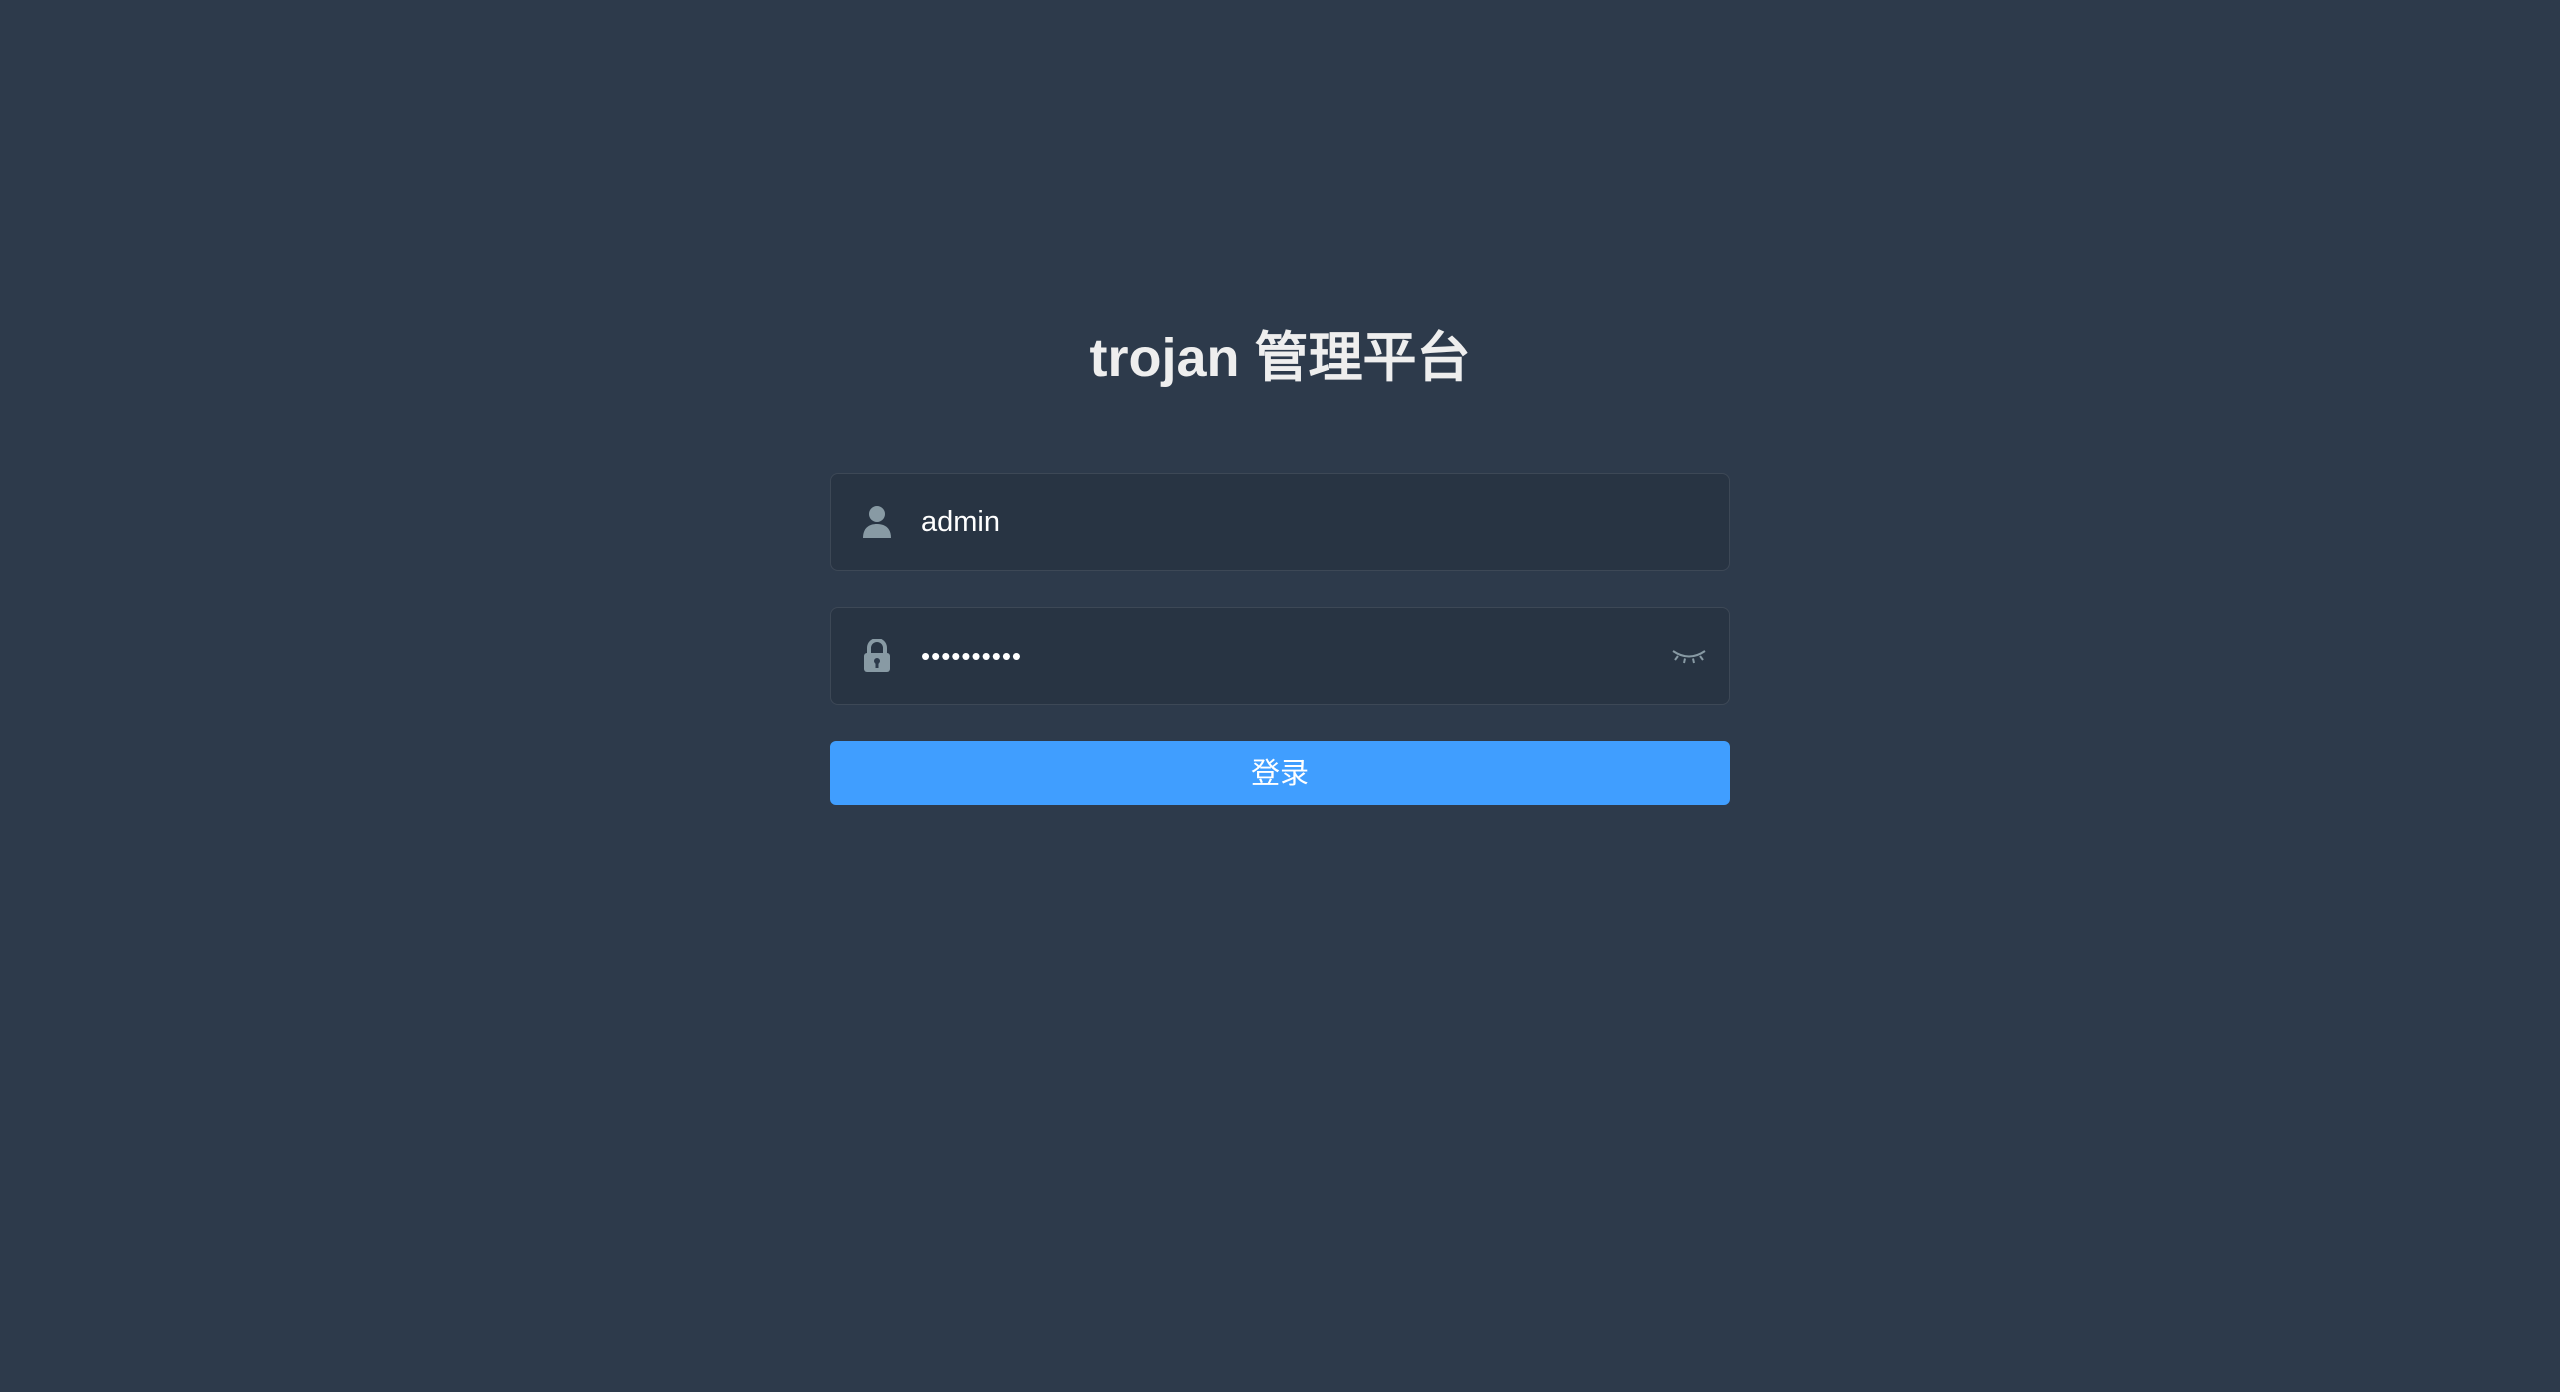  What do you see at coordinates (877, 522) in the screenshot?
I see `user-icon` at bounding box center [877, 522].